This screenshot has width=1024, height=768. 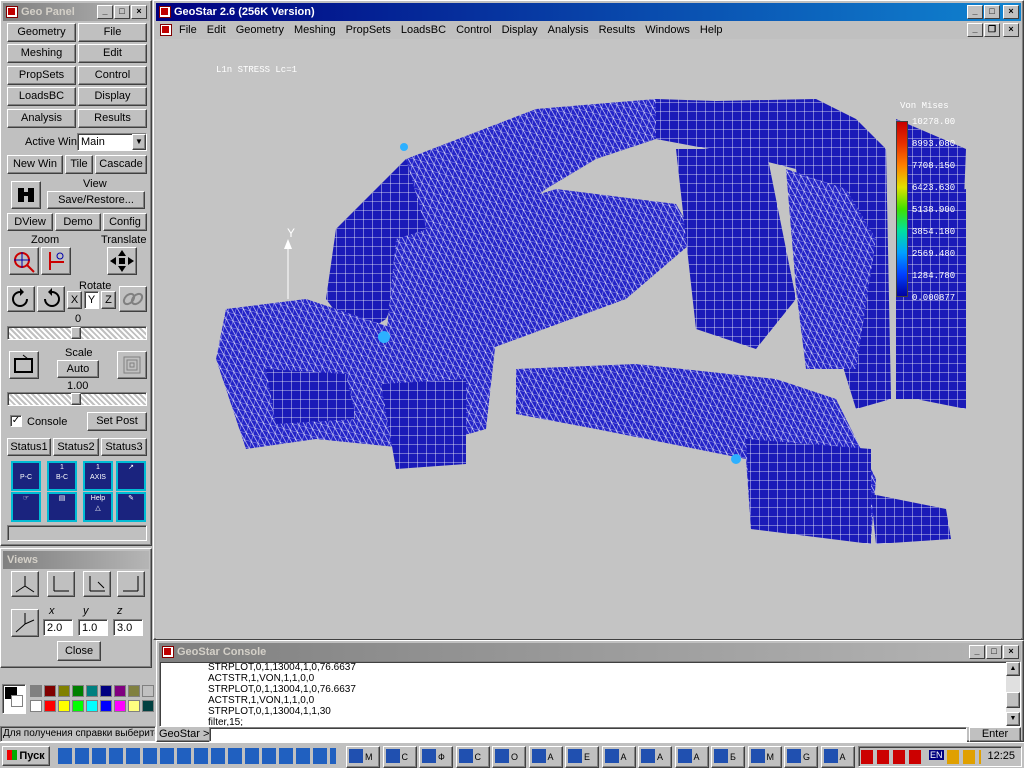 What do you see at coordinates (992, 30) in the screenshot?
I see `doc-restore-button: ❐` at bounding box center [992, 30].